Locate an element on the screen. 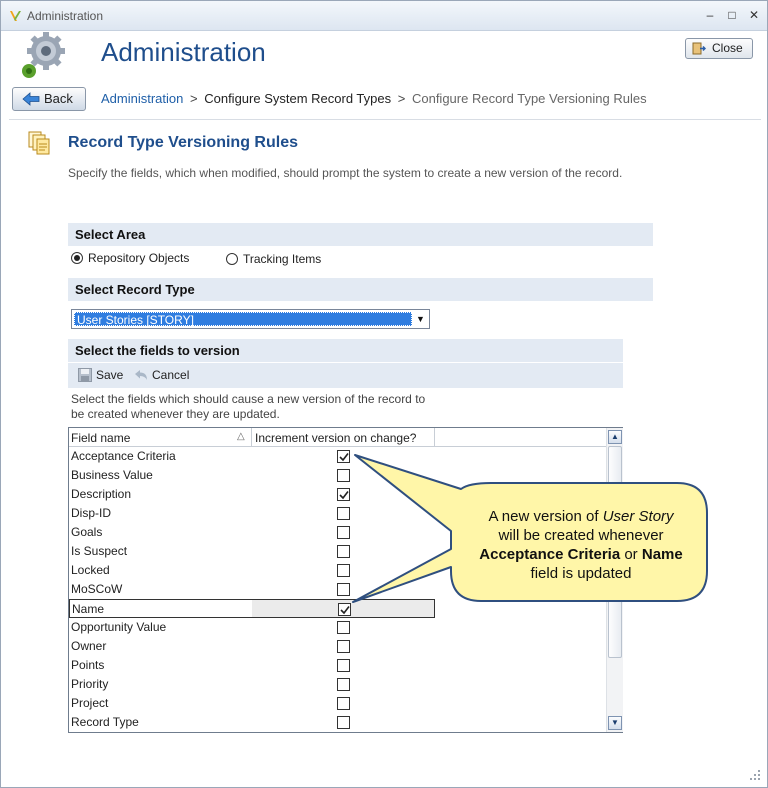 Image resolution: width=768 pixels, height=788 pixels. record-type-selected-value: User Stories [STORY] is located at coordinates (243, 319).